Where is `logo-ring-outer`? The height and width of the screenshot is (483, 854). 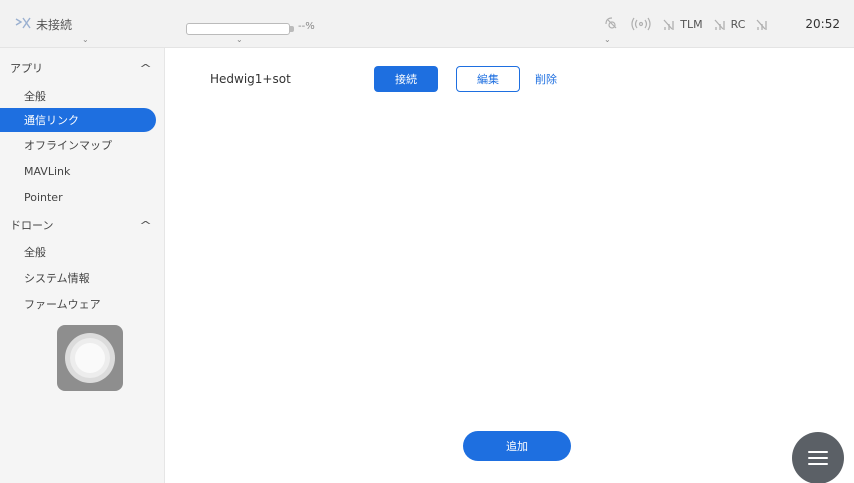 logo-ring-outer is located at coordinates (90, 358).